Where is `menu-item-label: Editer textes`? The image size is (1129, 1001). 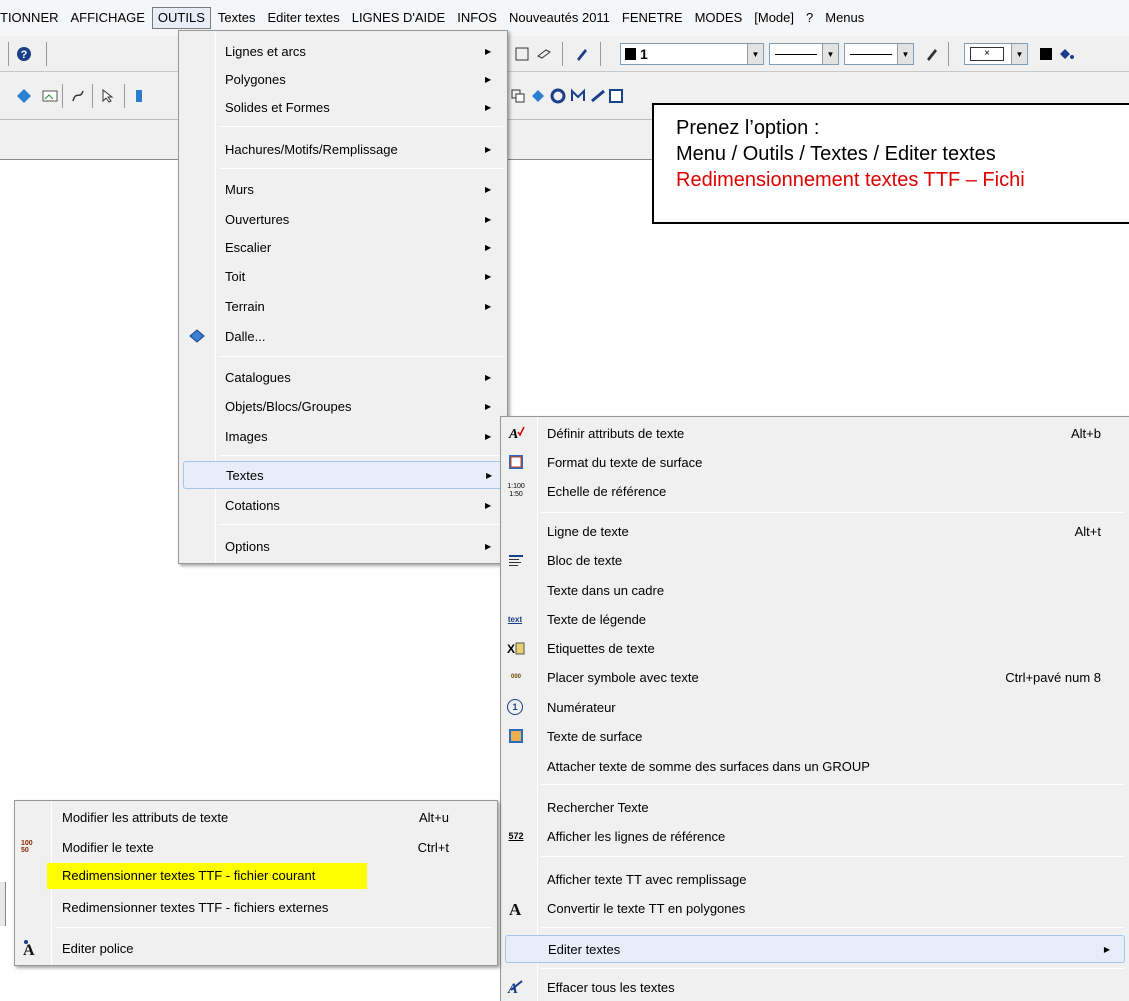
menu-item-label: Editer textes is located at coordinates (584, 949).